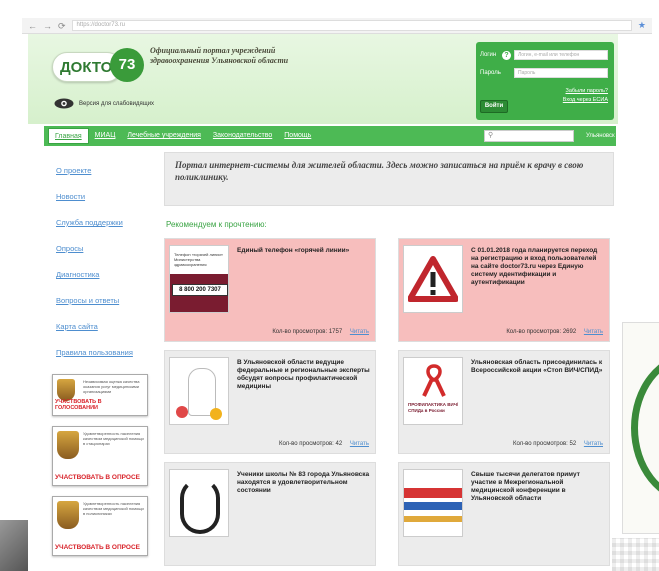 The image size is (659, 571). I want to click on nav-item-clinics: Лечебные учреждения, so click(164, 136).